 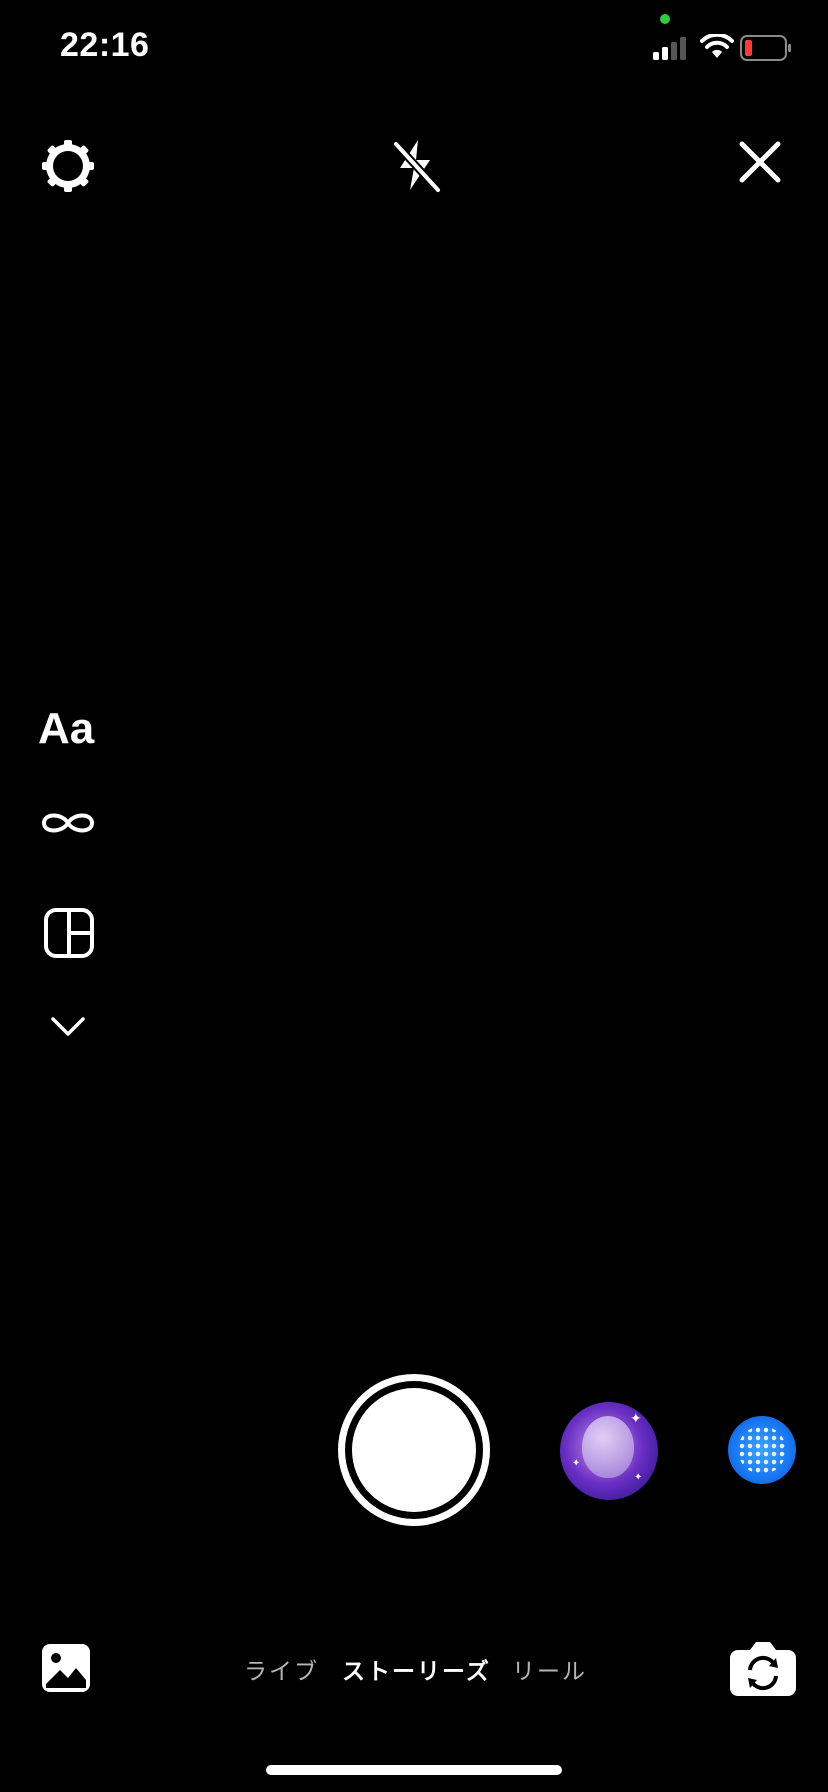 What do you see at coordinates (68, 823) in the screenshot?
I see `boomerang-infinity-icon` at bounding box center [68, 823].